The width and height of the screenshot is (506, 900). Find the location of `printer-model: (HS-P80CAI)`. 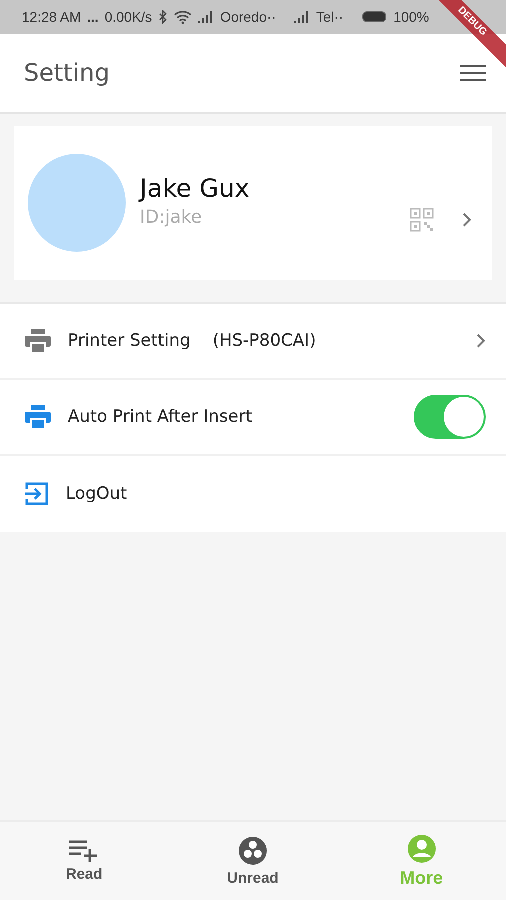

printer-model: (HS-P80CAI) is located at coordinates (264, 341).